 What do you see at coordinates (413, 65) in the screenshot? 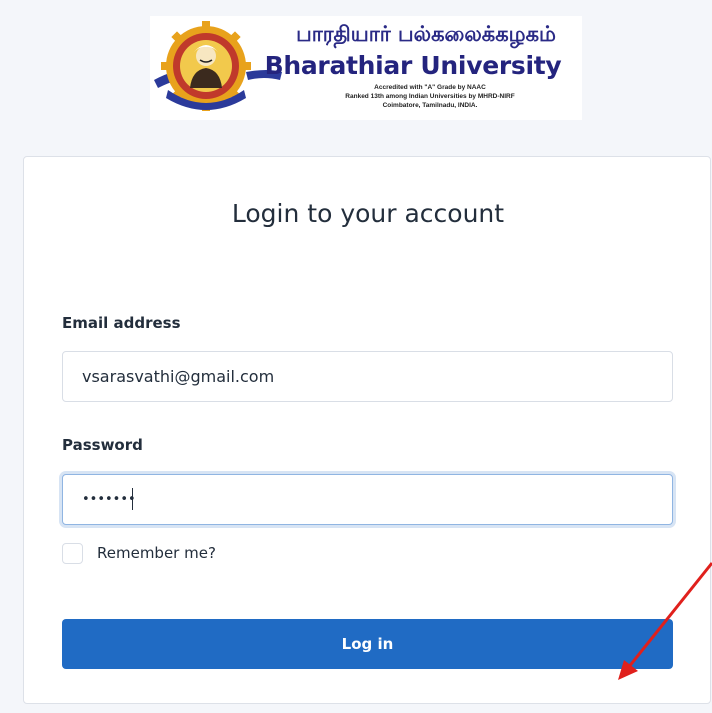
I see `logo-university-name: Bharathiar University` at bounding box center [413, 65].